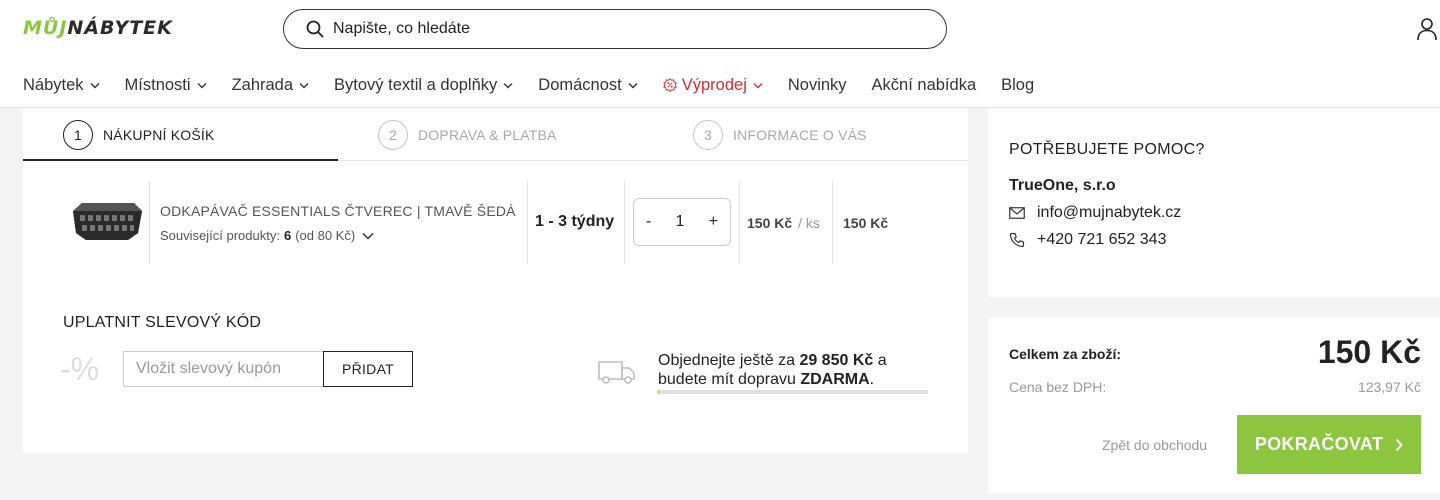 This screenshot has height=500, width=1440. I want to click on nav-item-4: Domácnost, so click(588, 85).